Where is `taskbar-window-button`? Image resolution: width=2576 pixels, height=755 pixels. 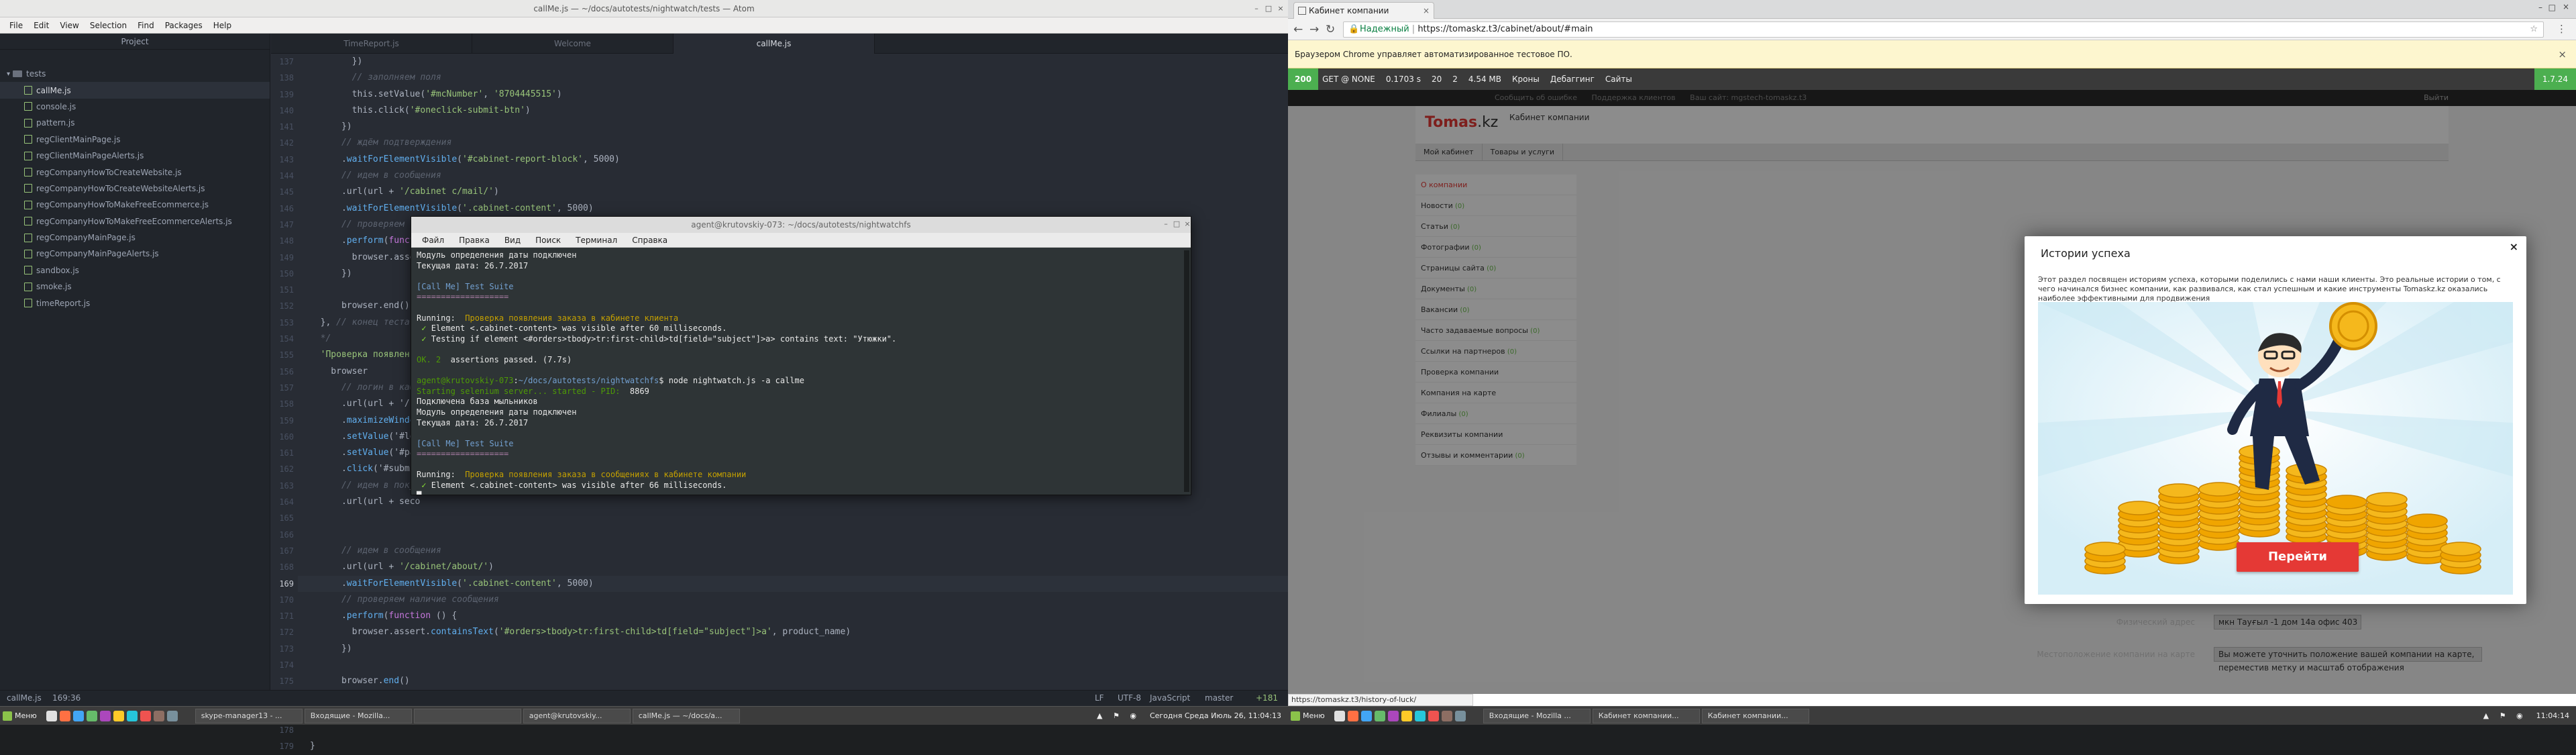
taskbar-window-button is located at coordinates (467, 715).